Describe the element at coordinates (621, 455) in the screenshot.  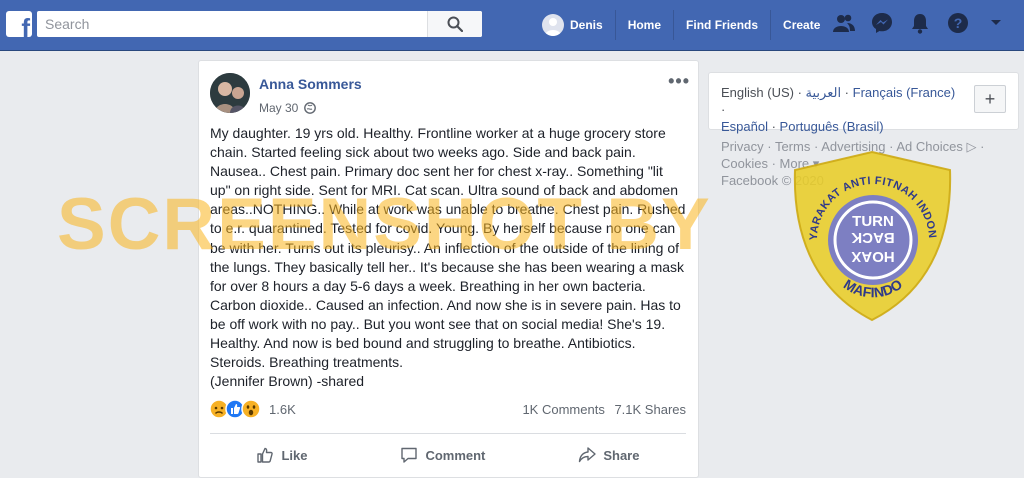
I see `share-label: Share` at that location.